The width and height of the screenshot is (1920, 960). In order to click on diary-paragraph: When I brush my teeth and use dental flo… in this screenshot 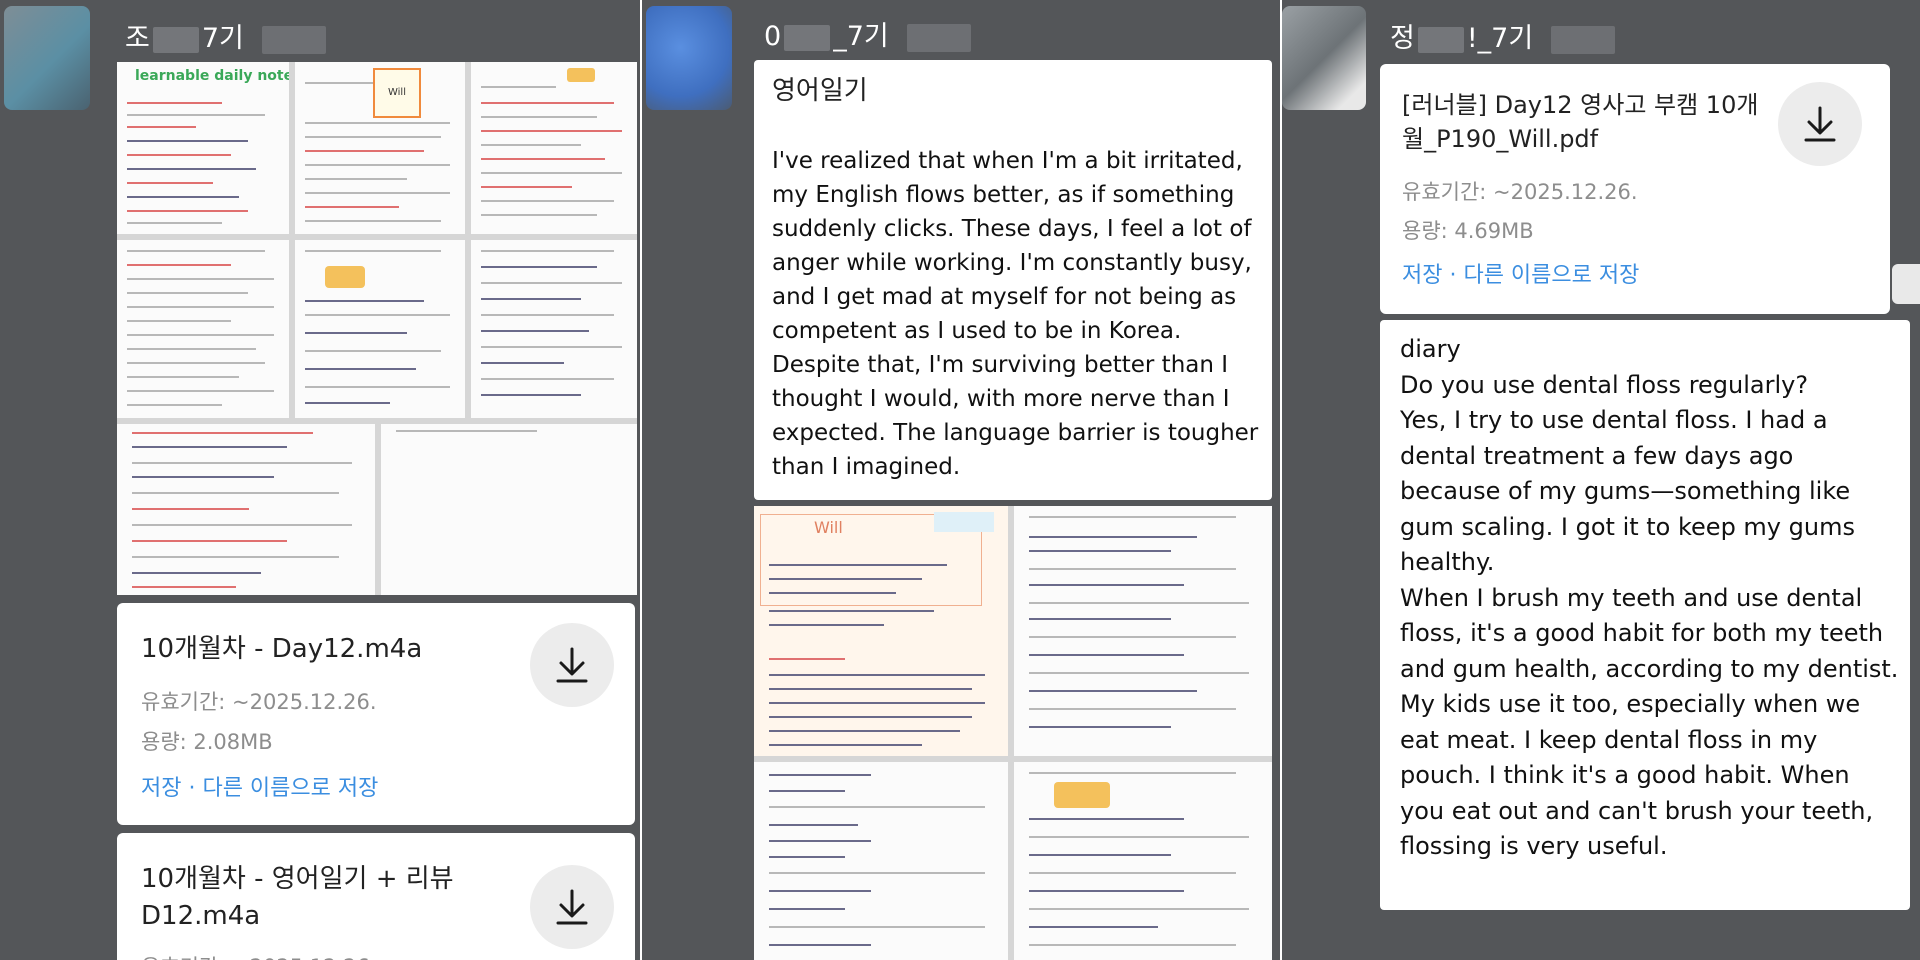, I will do `click(1649, 633)`.